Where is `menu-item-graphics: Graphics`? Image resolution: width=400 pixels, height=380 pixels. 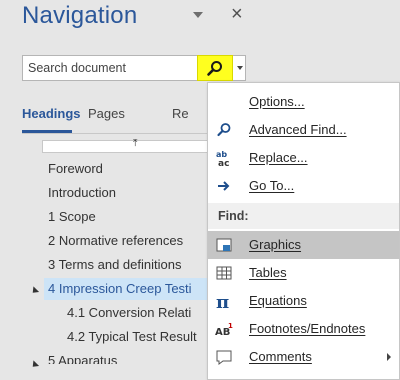 menu-item-graphics: Graphics is located at coordinates (303, 245).